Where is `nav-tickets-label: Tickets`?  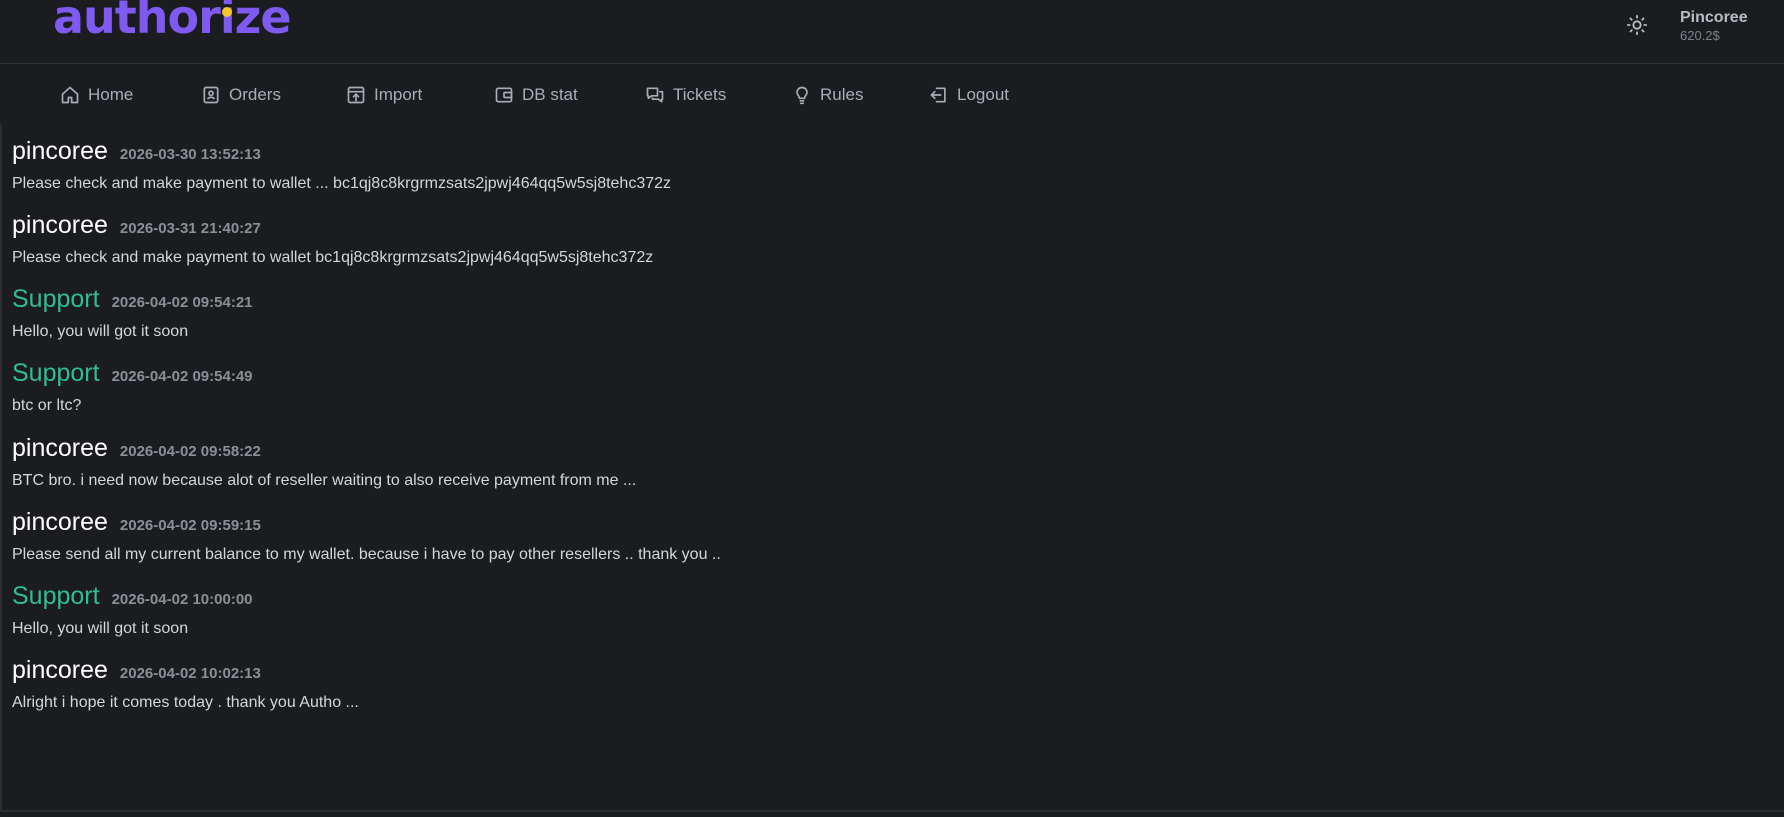 nav-tickets-label: Tickets is located at coordinates (700, 94).